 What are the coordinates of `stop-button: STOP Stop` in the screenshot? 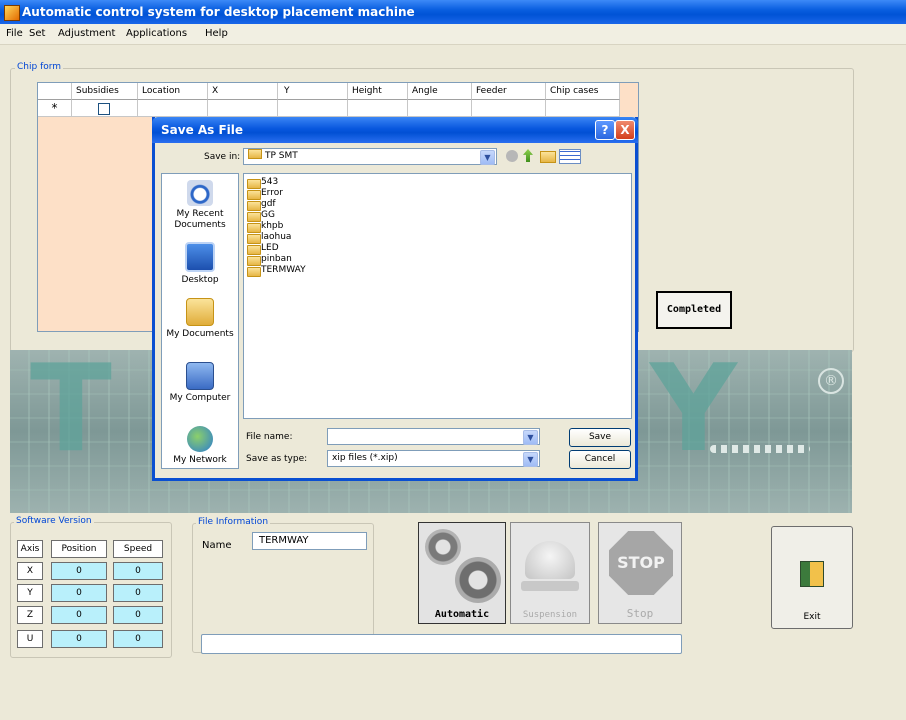 It's located at (640, 573).